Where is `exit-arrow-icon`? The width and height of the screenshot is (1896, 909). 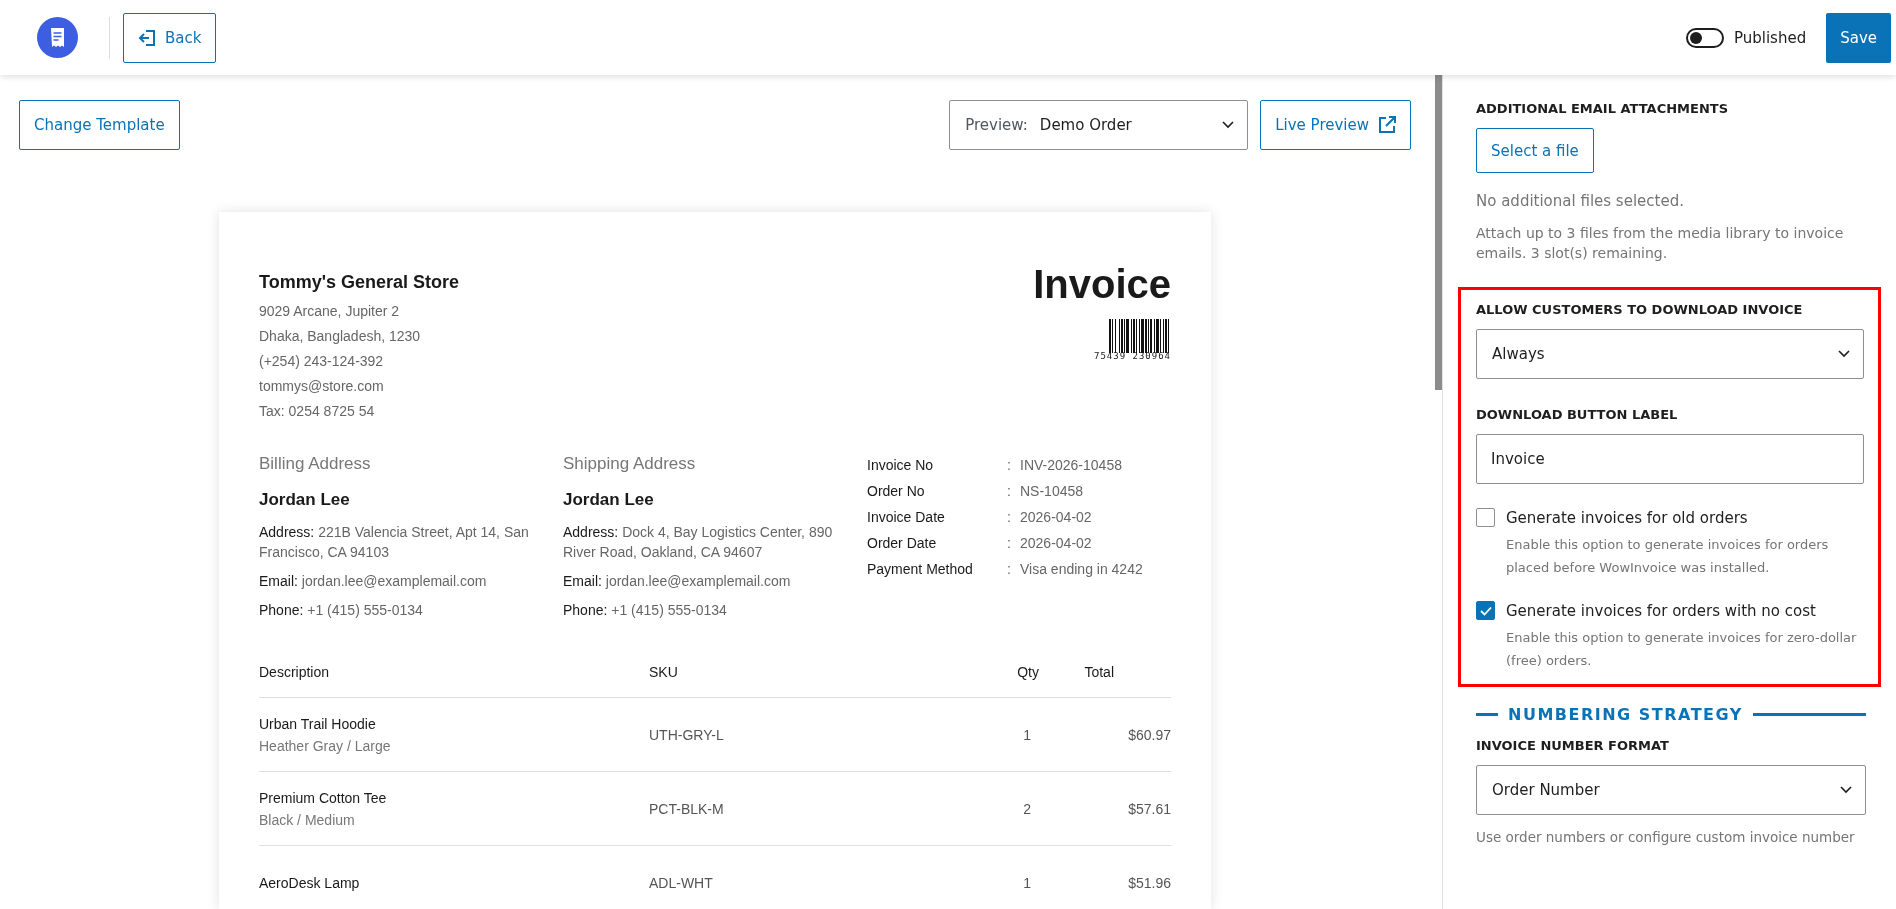 exit-arrow-icon is located at coordinates (147, 37).